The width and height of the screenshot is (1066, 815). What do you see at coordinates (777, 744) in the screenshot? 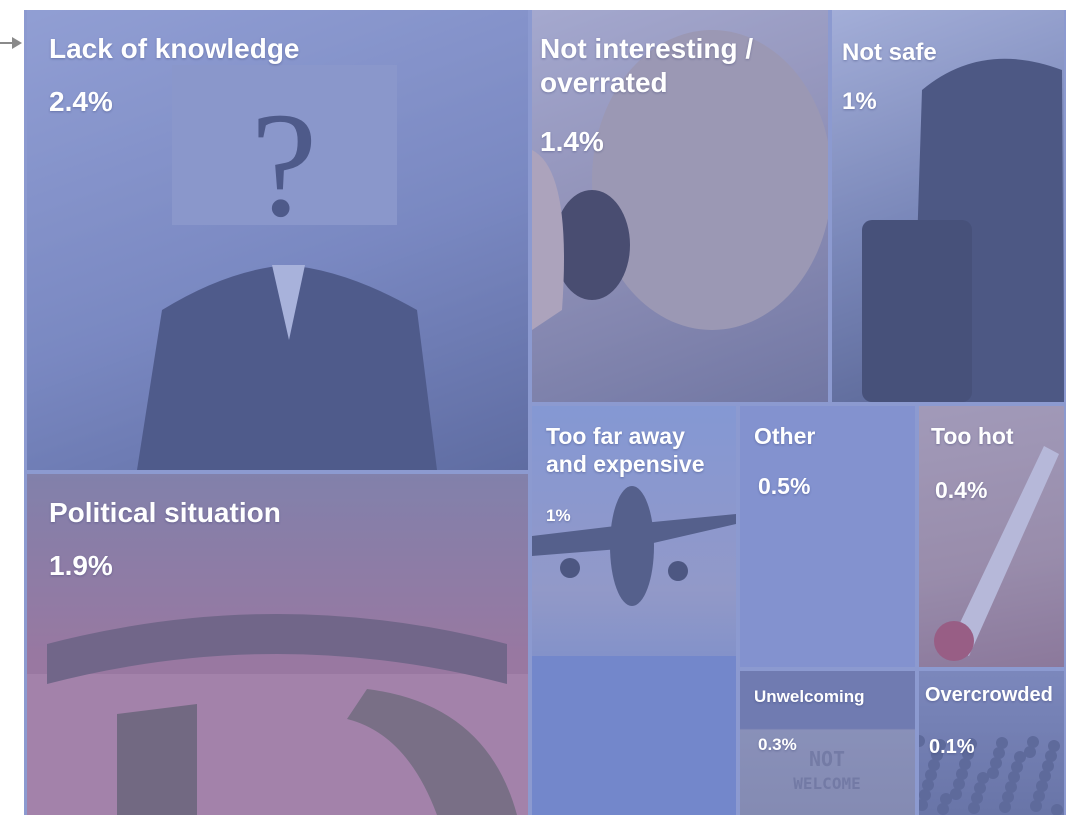
I see `treemap-value: 0.3%` at bounding box center [777, 744].